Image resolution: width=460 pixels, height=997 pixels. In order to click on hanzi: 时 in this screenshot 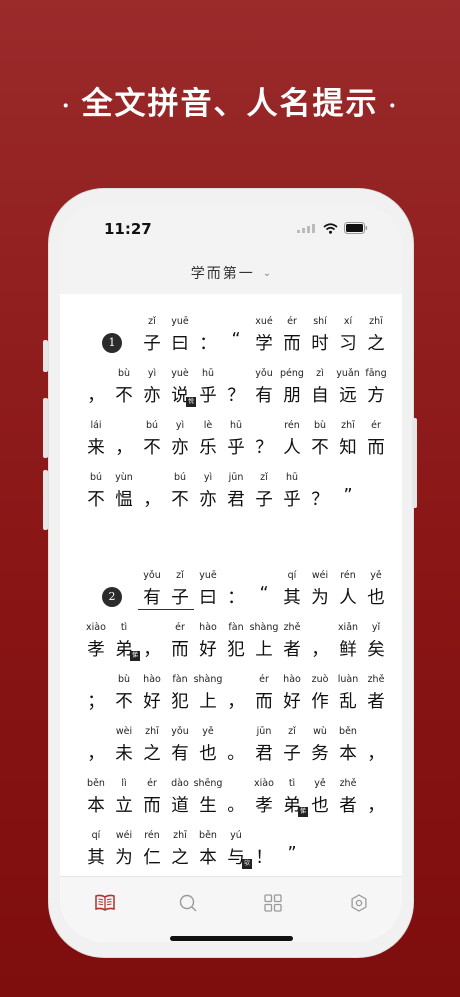, I will do `click(320, 344)`.